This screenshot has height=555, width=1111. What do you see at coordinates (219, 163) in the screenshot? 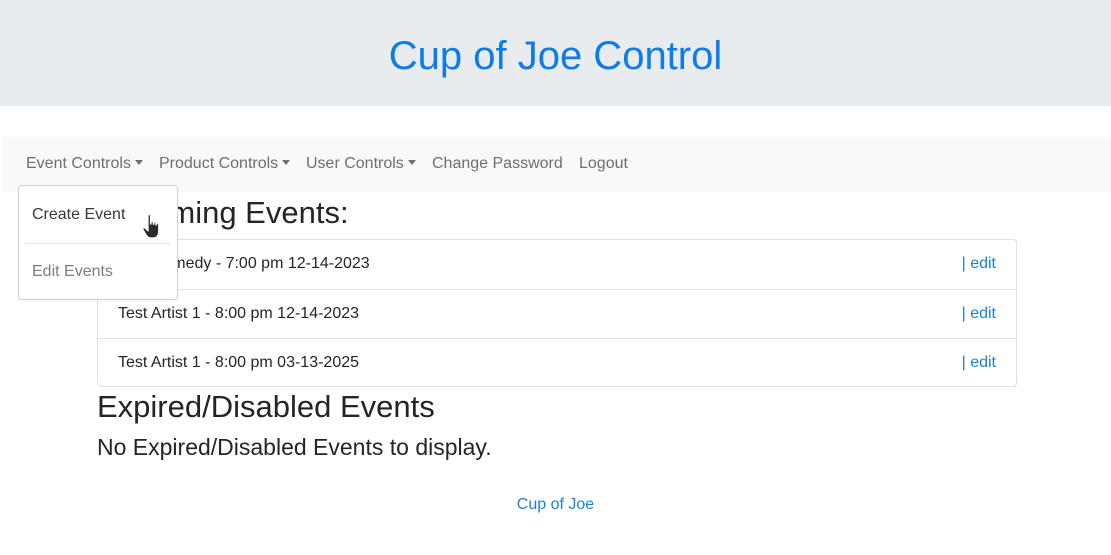
I see `nav-product-controls-label: Product Controls` at bounding box center [219, 163].